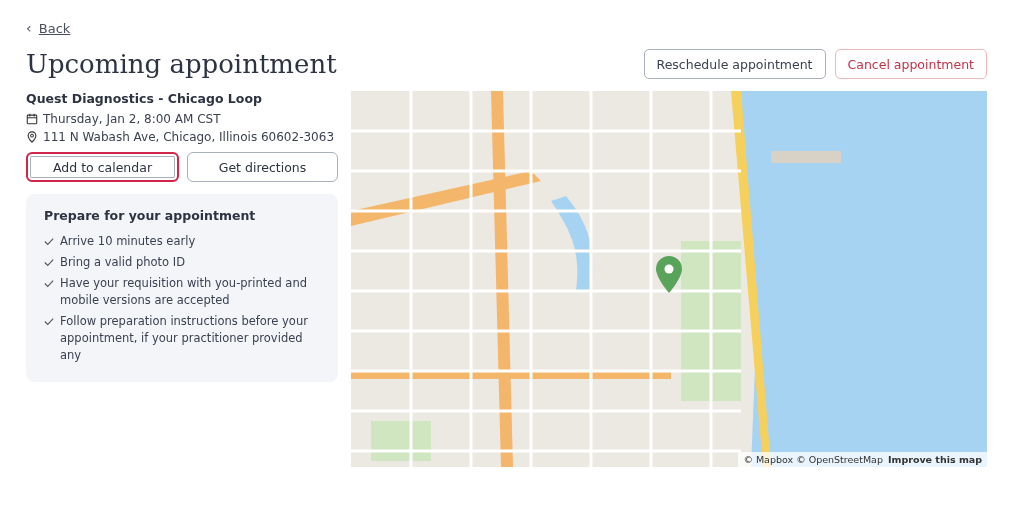 This screenshot has height=506, width=1024. I want to click on reschedule-button: Reschedule appointment, so click(734, 64).